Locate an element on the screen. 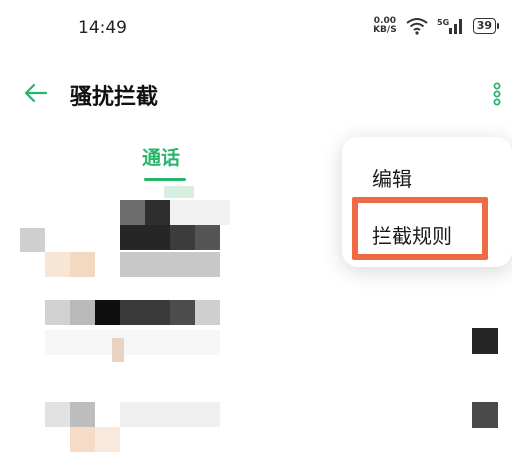 The width and height of the screenshot is (512, 464). network-speed: 0.00 KB/S is located at coordinates (385, 26).